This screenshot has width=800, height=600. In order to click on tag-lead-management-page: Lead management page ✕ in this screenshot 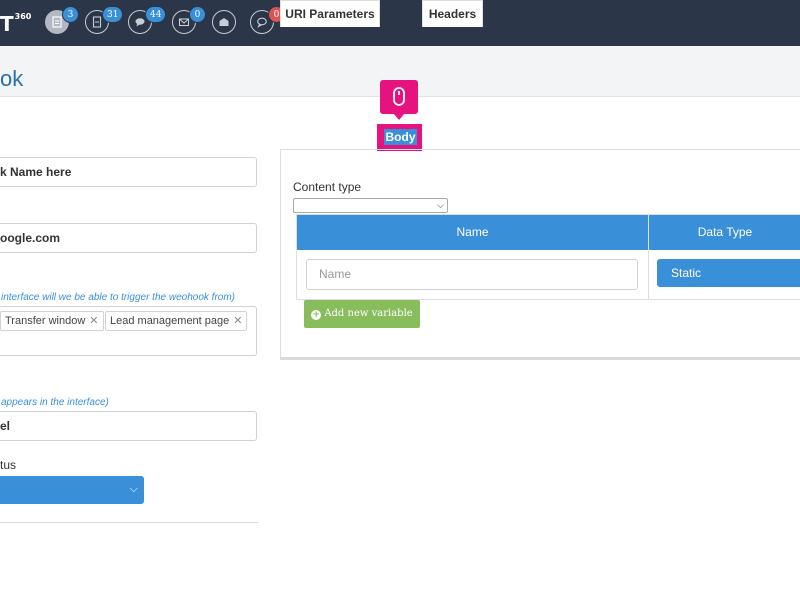, I will do `click(176, 321)`.